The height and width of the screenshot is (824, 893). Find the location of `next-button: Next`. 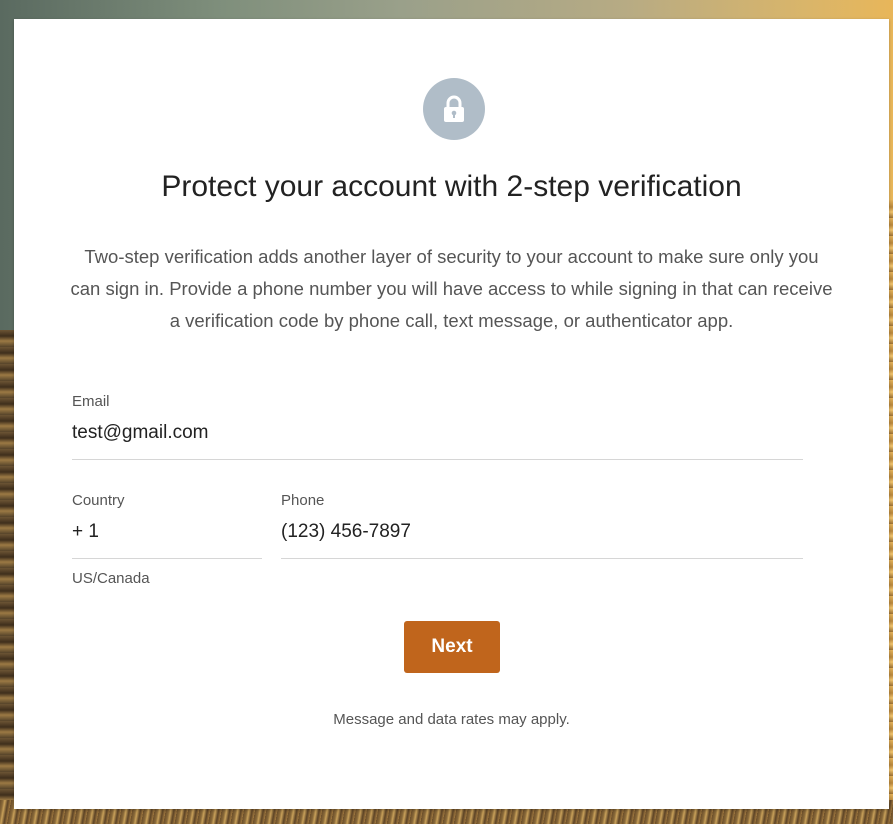

next-button: Next is located at coordinates (452, 647).